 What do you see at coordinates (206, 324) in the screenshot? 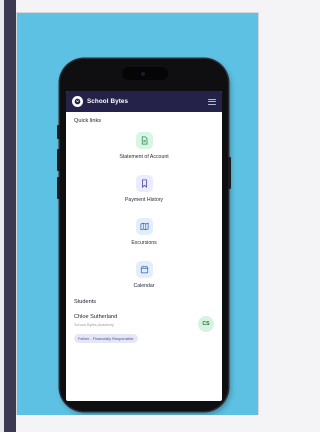
I see `student-avatar: CS` at bounding box center [206, 324].